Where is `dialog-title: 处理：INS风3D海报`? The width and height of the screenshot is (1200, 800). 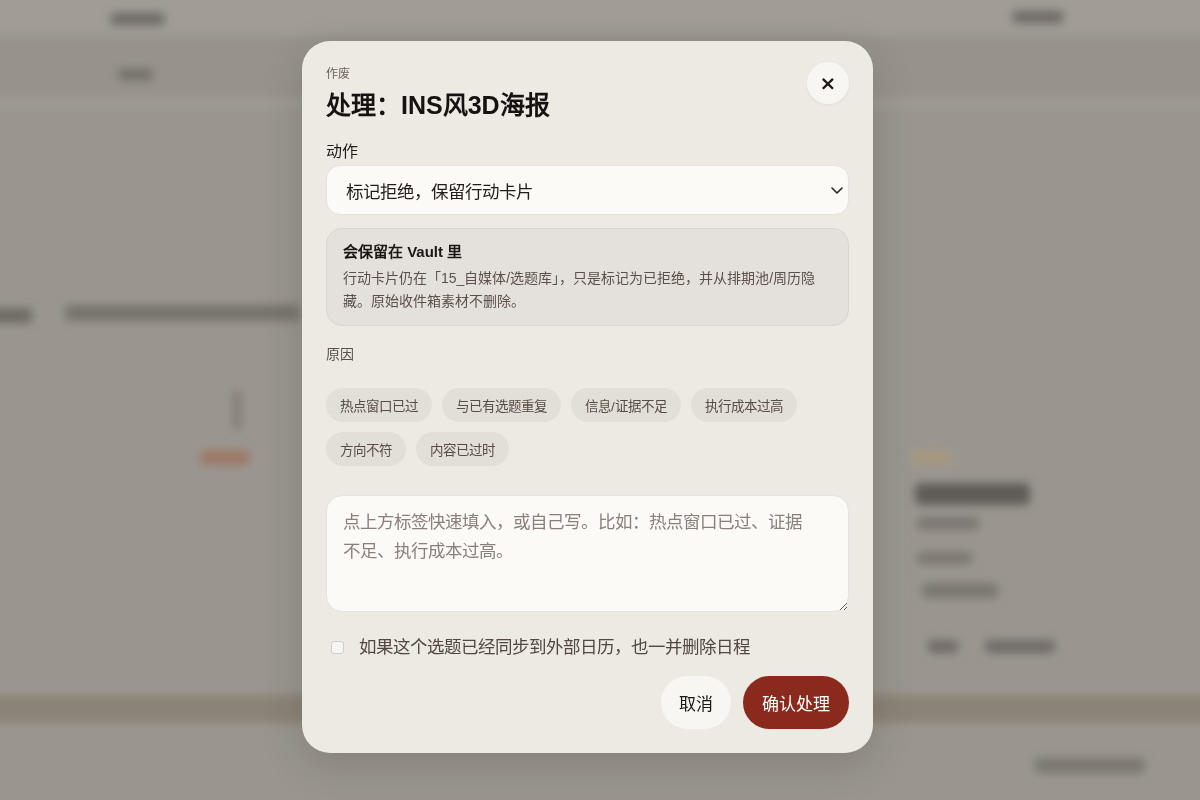
dialog-title: 处理：INS风3D海报 is located at coordinates (438, 105).